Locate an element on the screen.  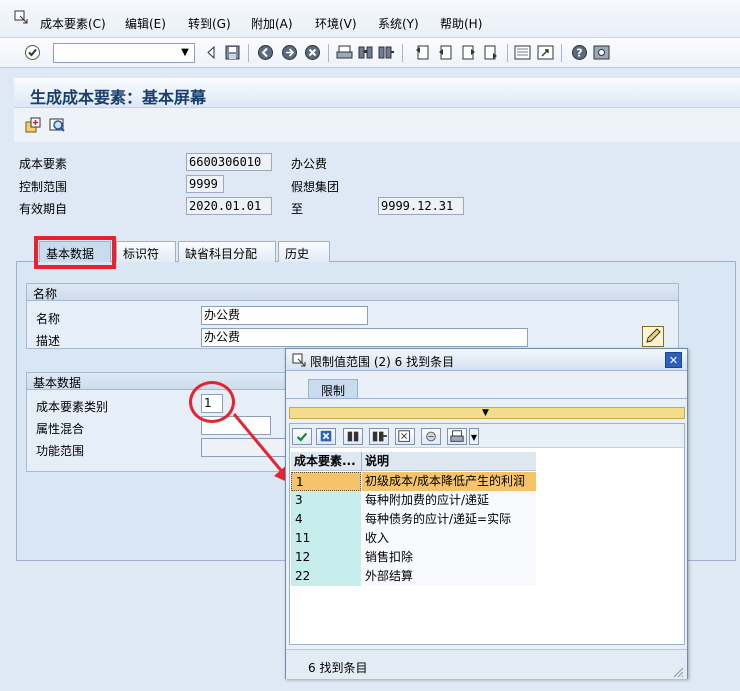
name-field: 办公费 is located at coordinates (284, 315).